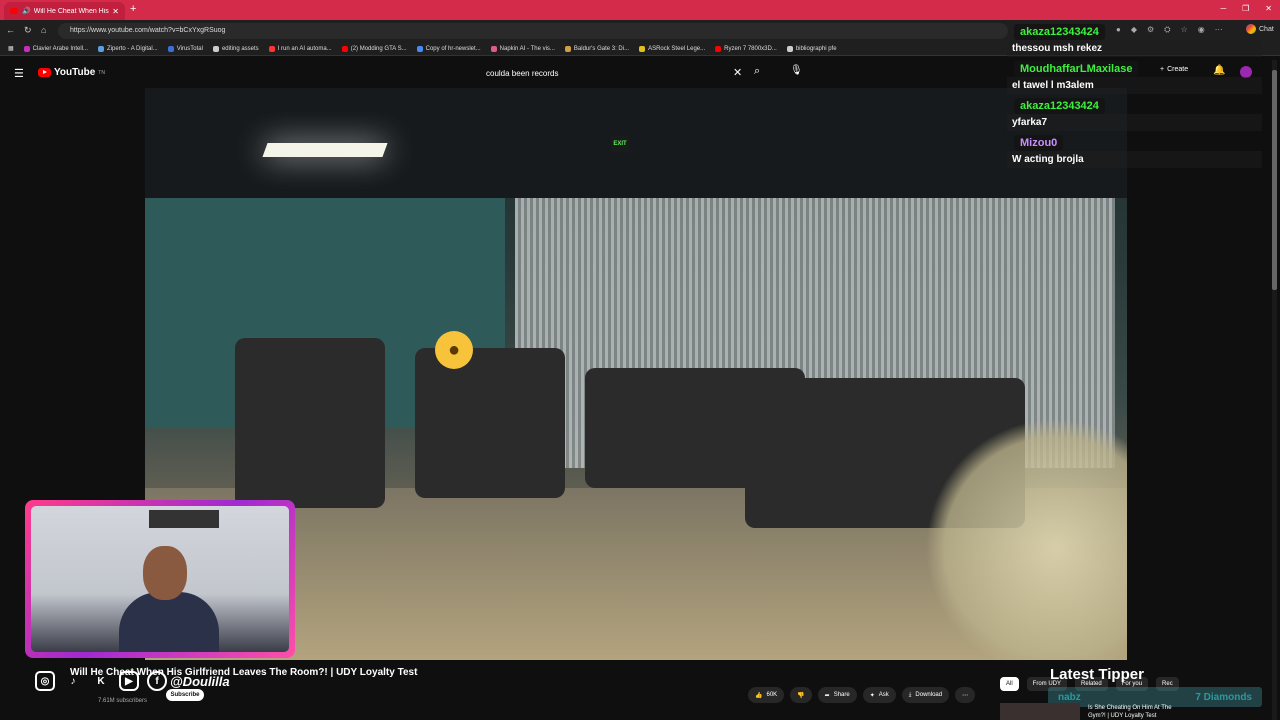 Image resolution: width=1280 pixels, height=720 pixels. Describe the element at coordinates (929, 695) in the screenshot. I see `download-label: Download` at that location.